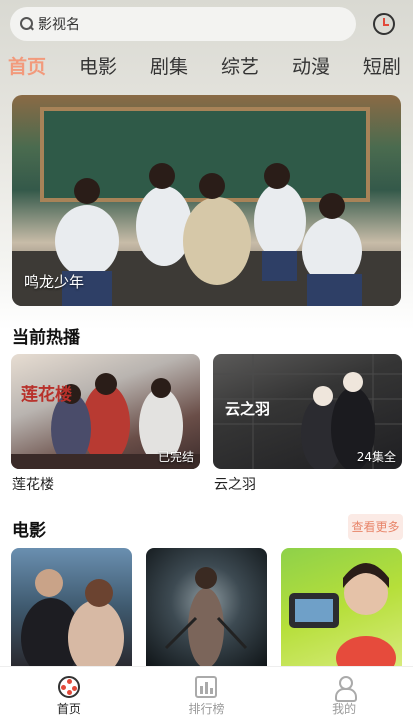 This screenshot has width=413, height=720. What do you see at coordinates (105, 411) in the screenshot?
I see `now-playing-card: 莲花楼 已完结` at bounding box center [105, 411].